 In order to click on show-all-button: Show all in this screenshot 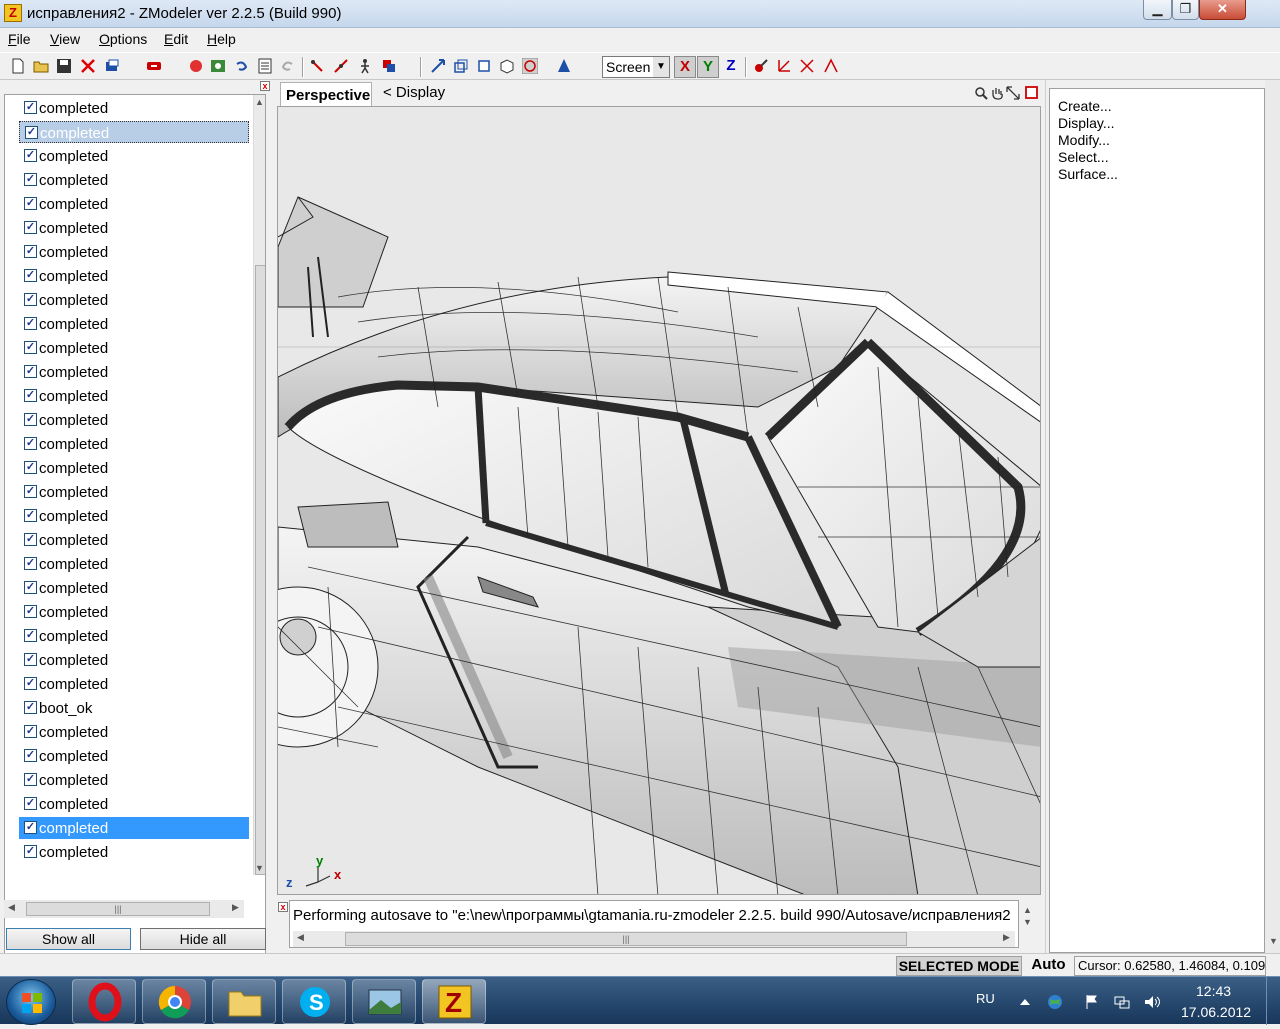, I will do `click(68, 939)`.